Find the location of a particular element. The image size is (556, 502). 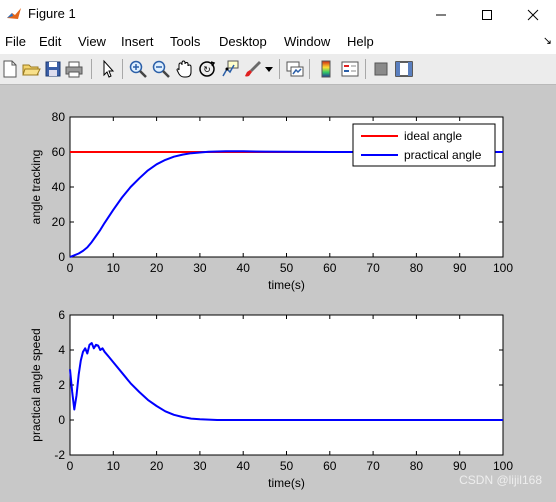

y-tick-label: -2 is located at coordinates (59, 455).